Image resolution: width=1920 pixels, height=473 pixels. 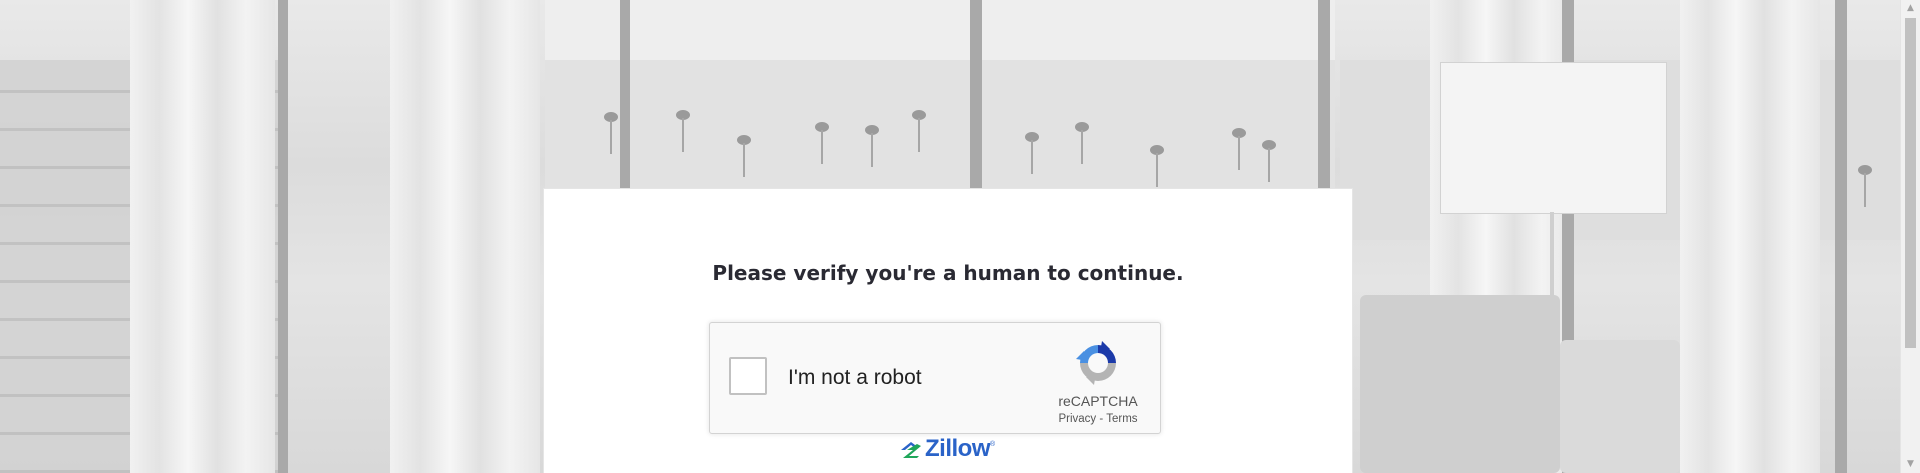 I want to click on background-sky, so click(x=940, y=30).